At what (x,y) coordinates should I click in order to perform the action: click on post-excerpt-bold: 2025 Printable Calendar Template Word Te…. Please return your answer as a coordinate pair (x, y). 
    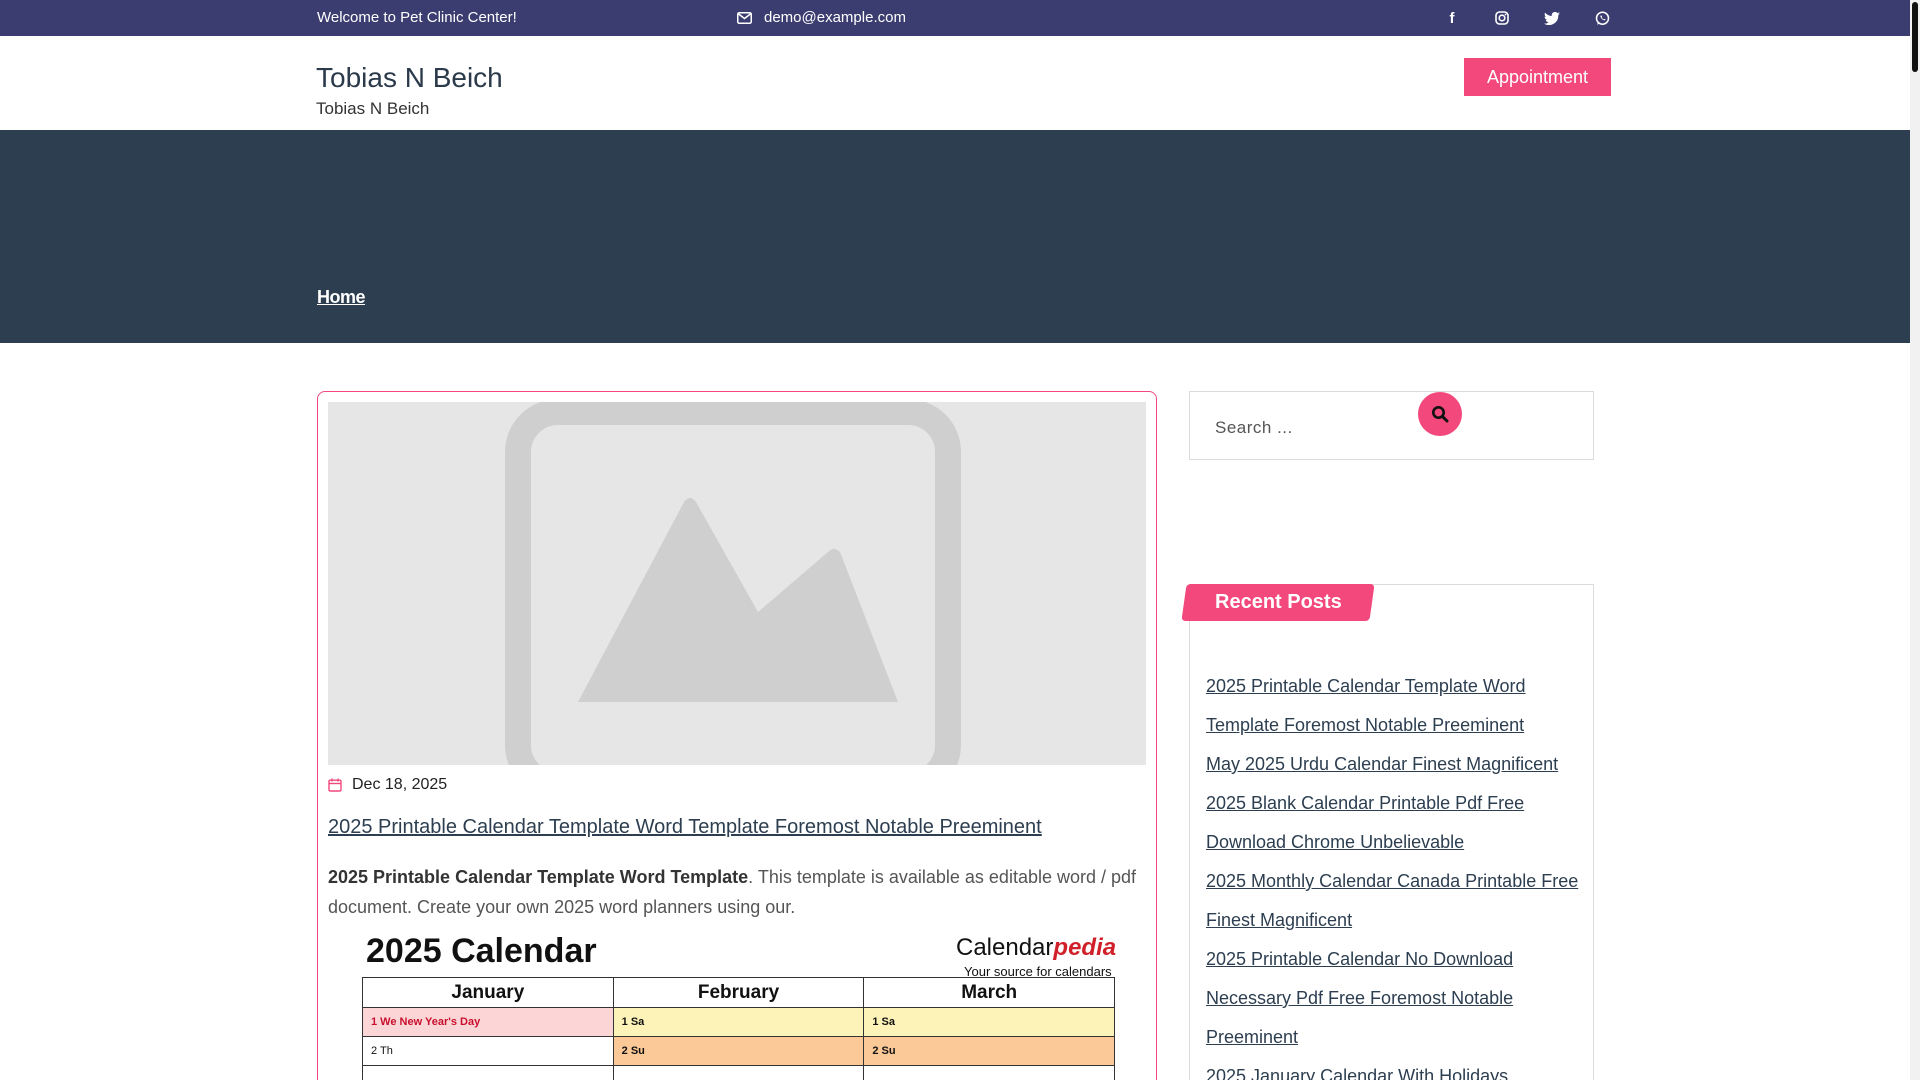
    Looking at the image, I should click on (538, 877).